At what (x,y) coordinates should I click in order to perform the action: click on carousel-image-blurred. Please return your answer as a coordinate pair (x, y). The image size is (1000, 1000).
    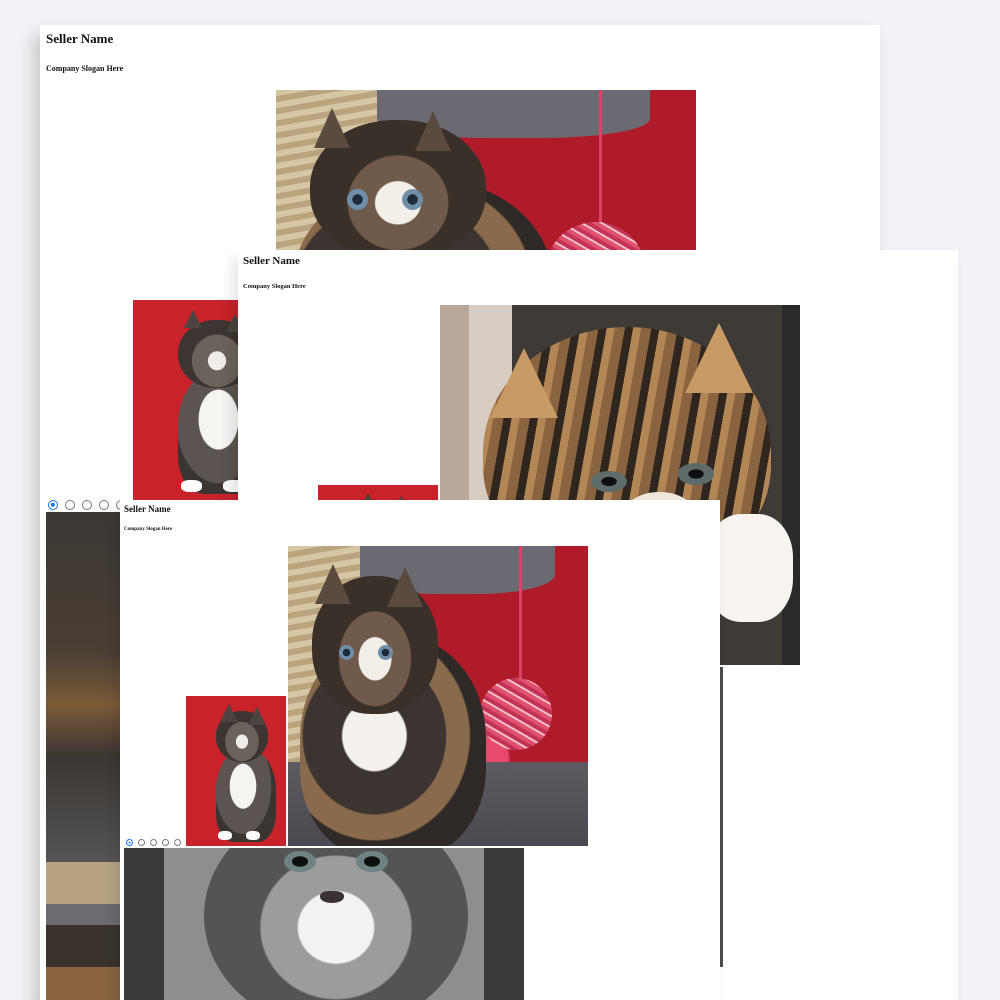
    Looking at the image, I should click on (86, 687).